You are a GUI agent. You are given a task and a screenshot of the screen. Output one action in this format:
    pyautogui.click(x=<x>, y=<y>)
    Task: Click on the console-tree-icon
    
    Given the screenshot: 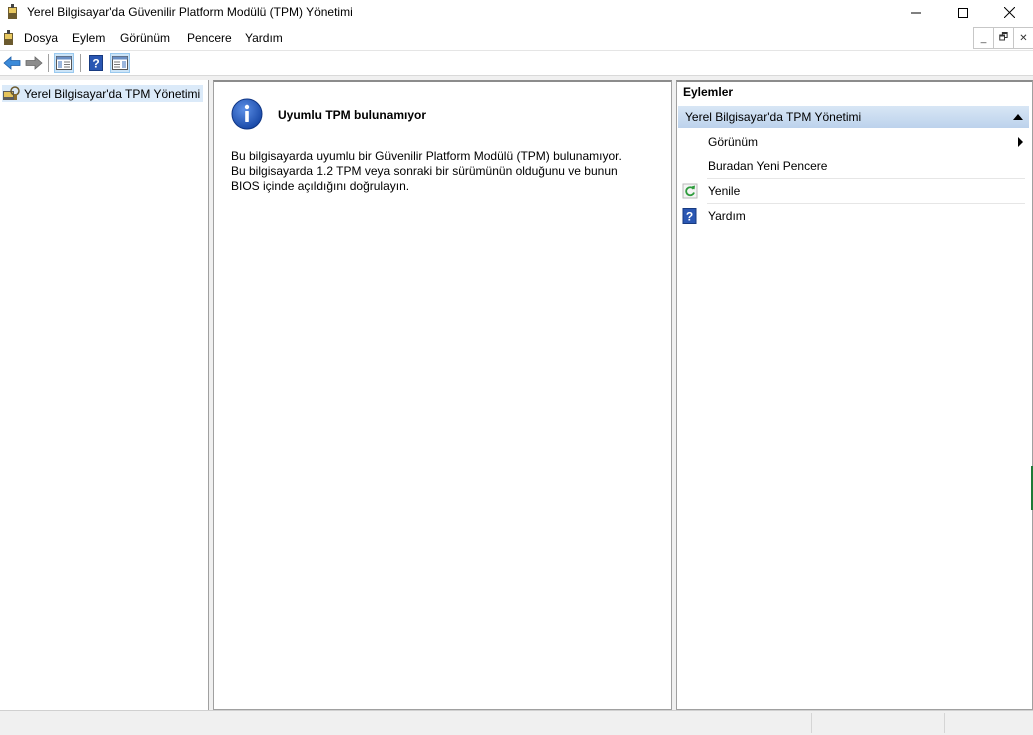 What is the action you would take?
    pyautogui.click(x=64, y=63)
    